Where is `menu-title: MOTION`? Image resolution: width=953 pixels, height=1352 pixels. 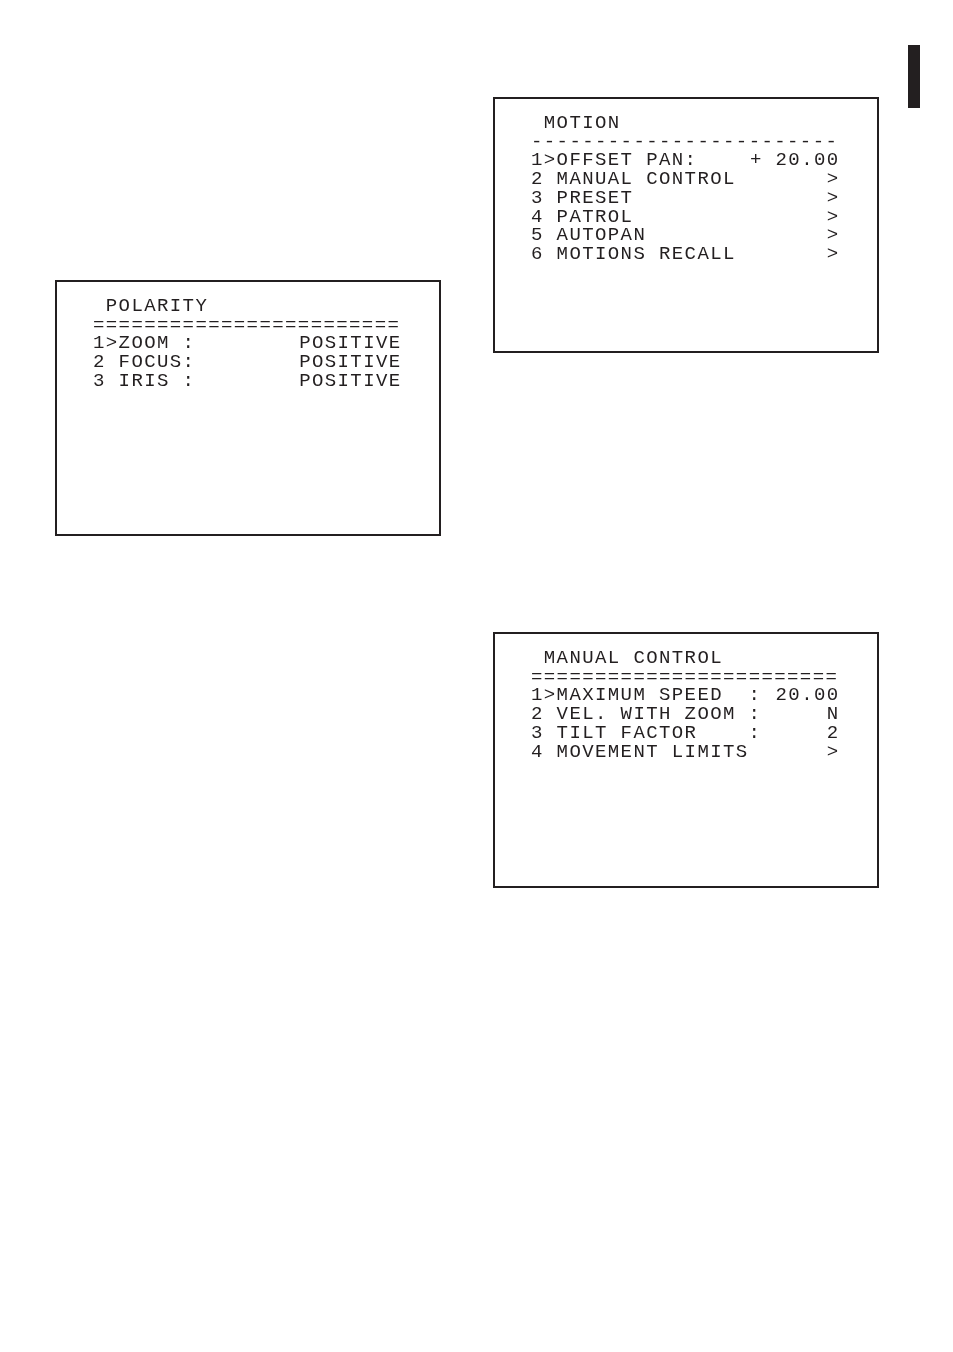
menu-title: MOTION is located at coordinates (582, 123).